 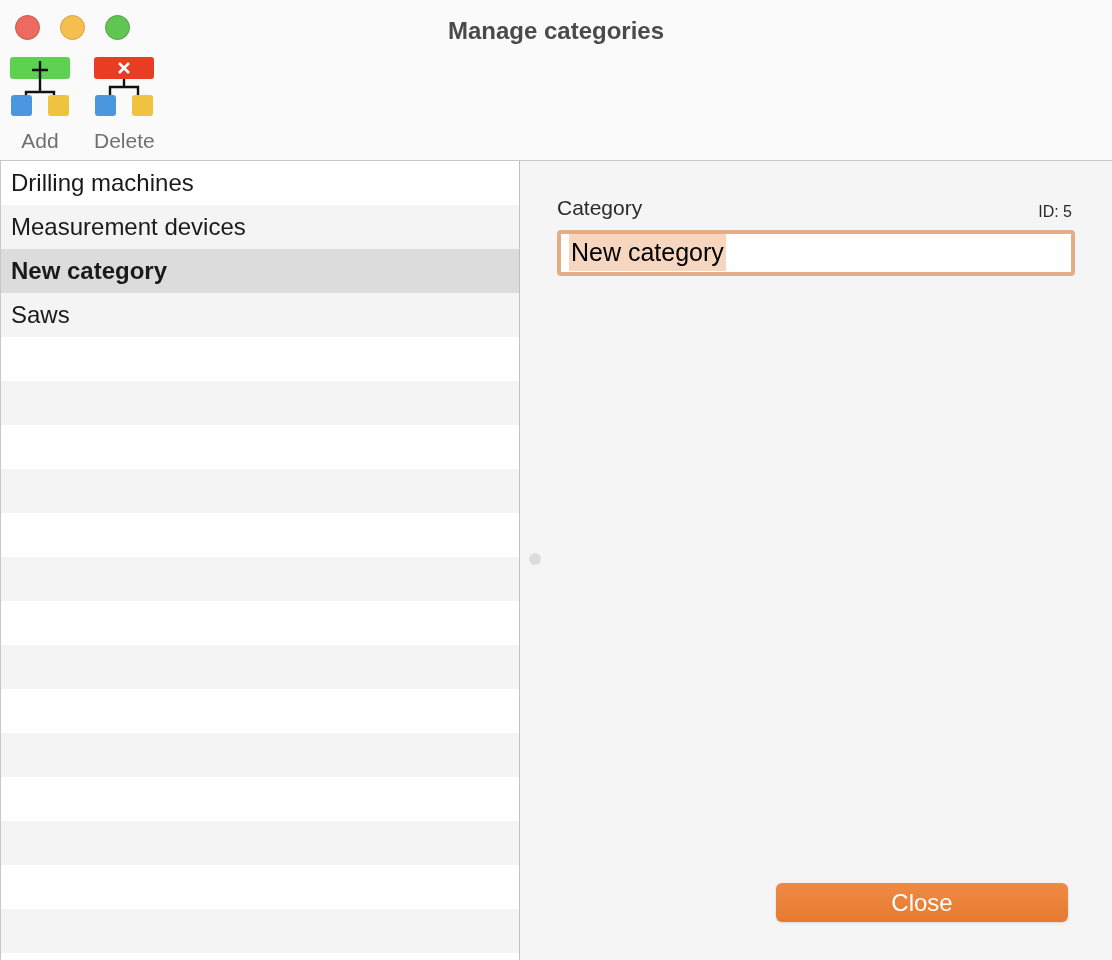 What do you see at coordinates (117, 27) in the screenshot?
I see `zoom-window-button` at bounding box center [117, 27].